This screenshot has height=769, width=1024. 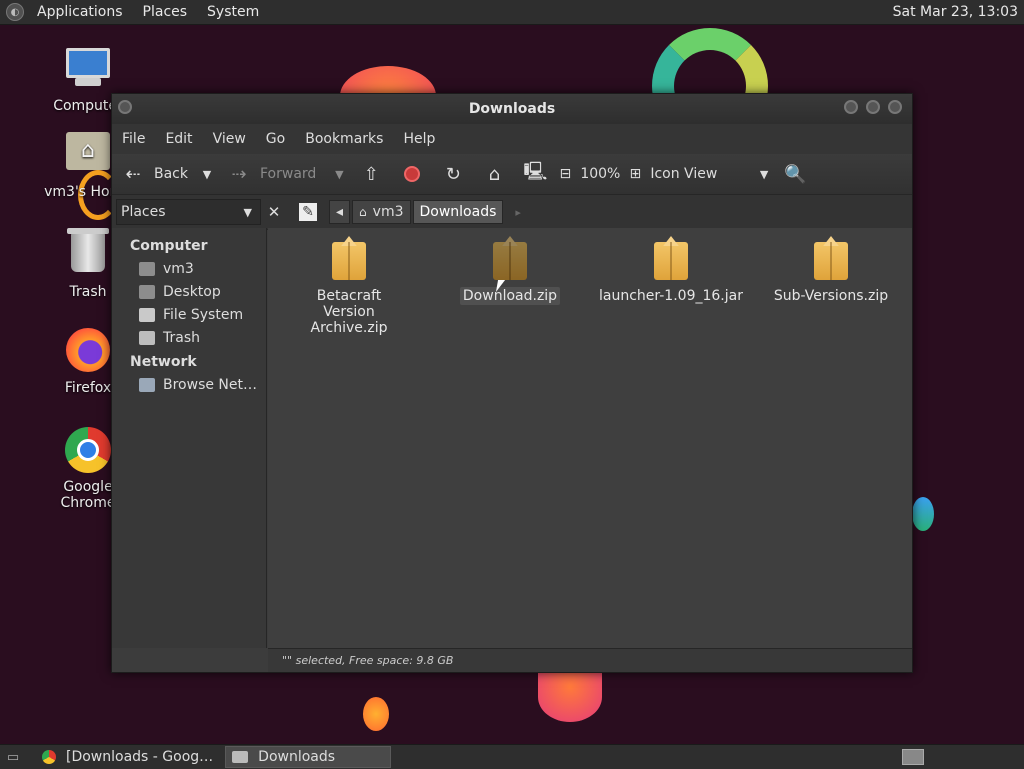 I want to click on back-arrow-icon: ⇠, so click(x=133, y=174).